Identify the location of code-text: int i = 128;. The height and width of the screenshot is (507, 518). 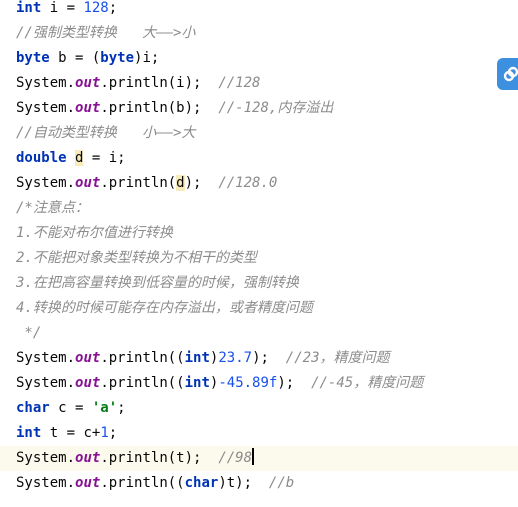
(66, 10).